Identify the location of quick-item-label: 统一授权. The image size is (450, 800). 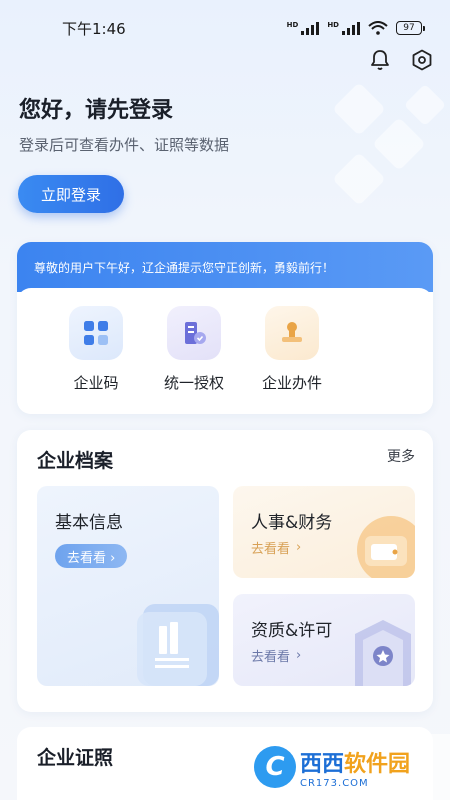
(193, 383).